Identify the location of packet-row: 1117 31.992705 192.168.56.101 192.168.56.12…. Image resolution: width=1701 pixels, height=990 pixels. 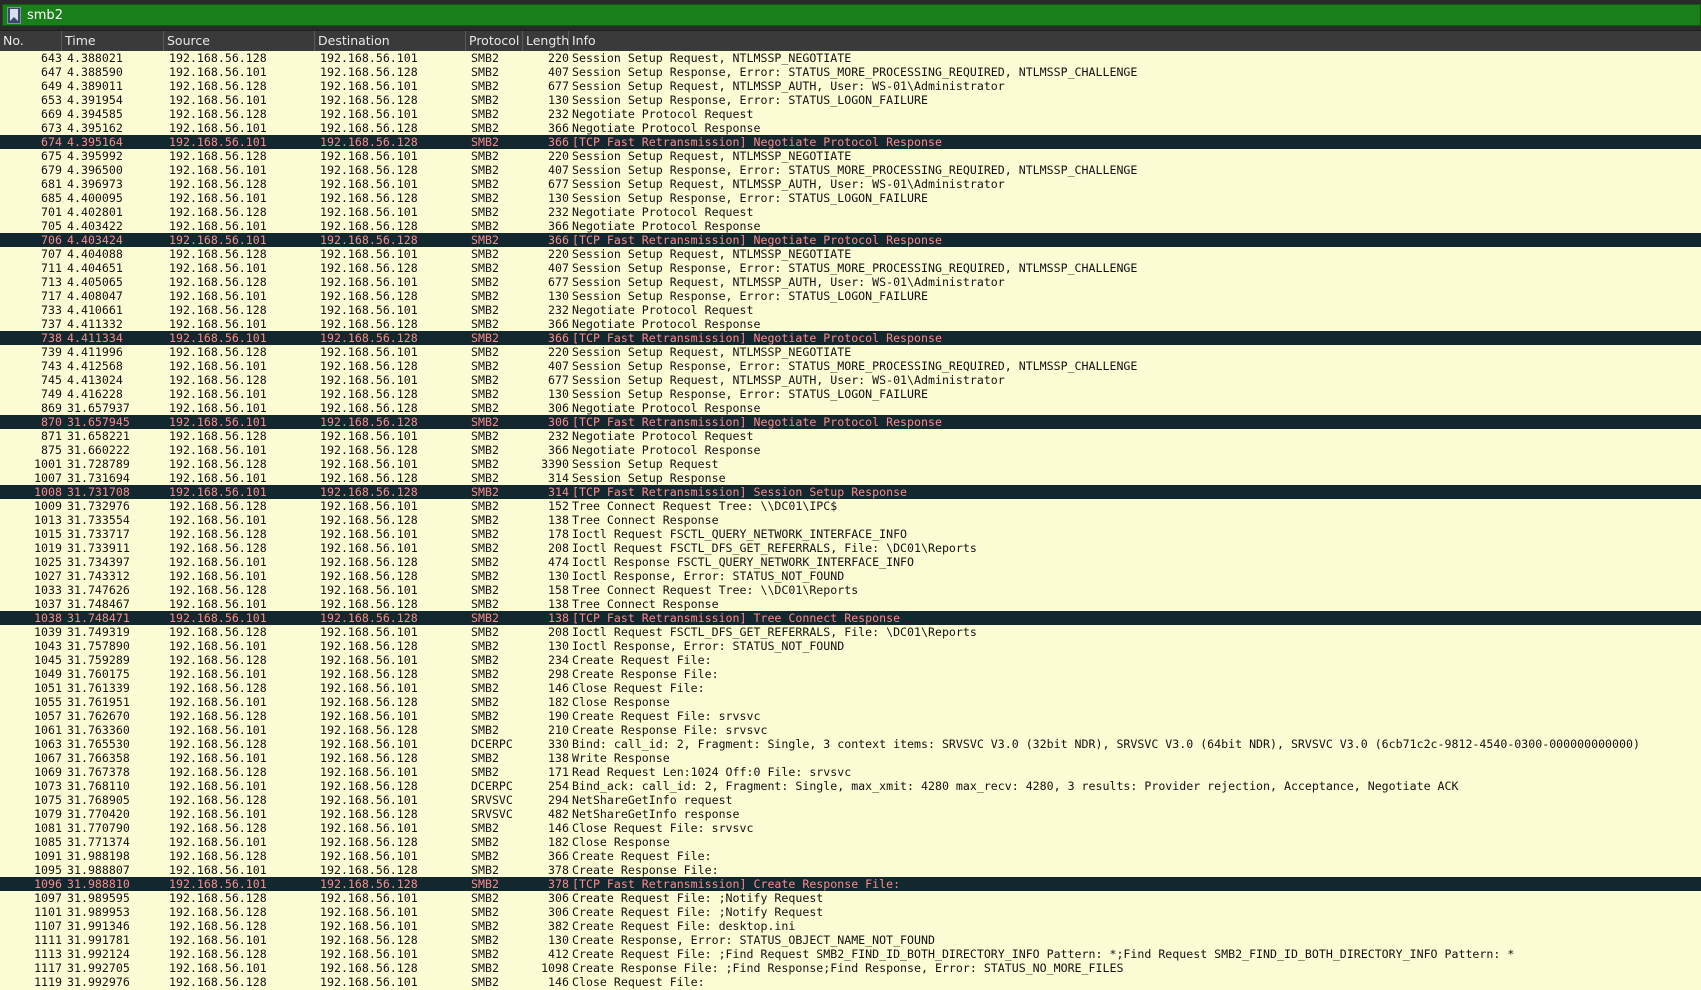
(850, 968).